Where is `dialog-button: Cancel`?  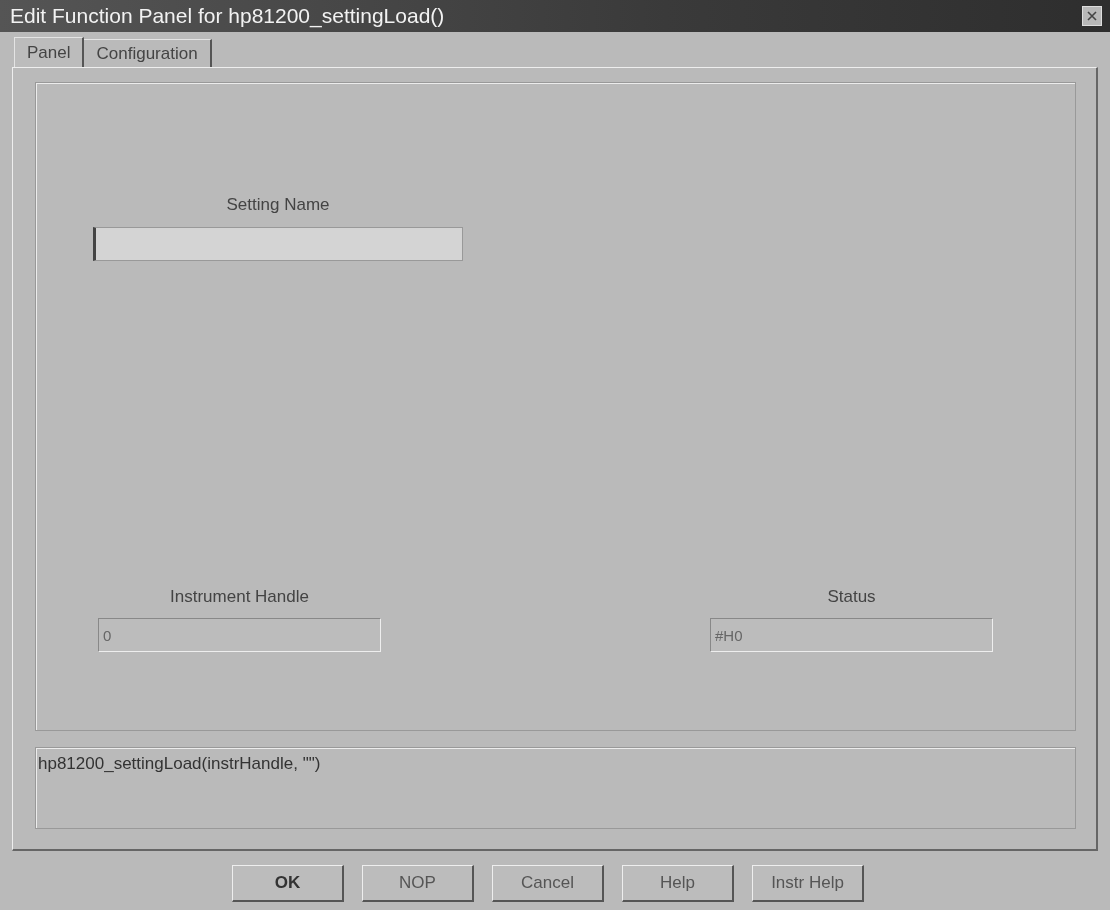
dialog-button: Cancel is located at coordinates (548, 883).